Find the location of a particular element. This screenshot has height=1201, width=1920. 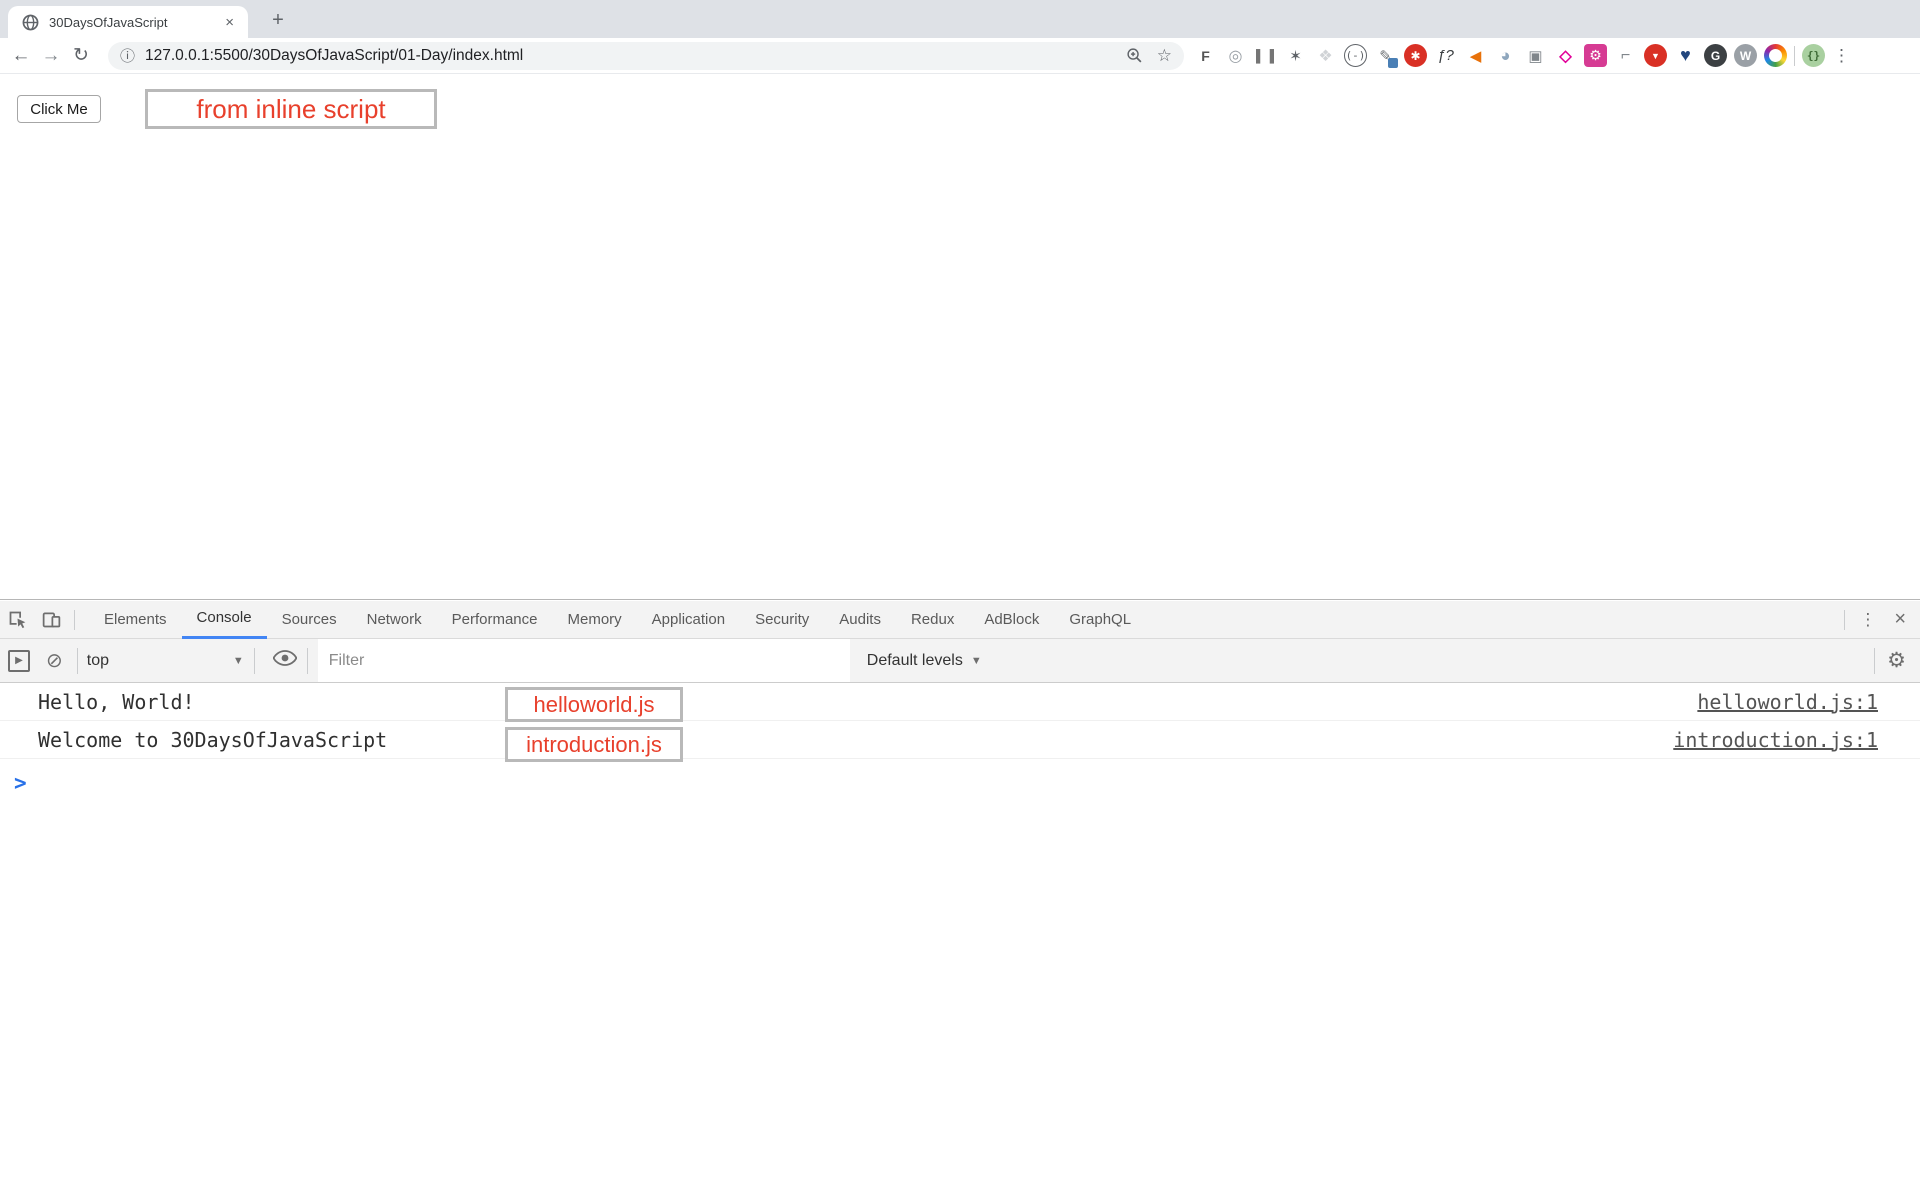

tab-adblock: AdBlock is located at coordinates (1011, 620).